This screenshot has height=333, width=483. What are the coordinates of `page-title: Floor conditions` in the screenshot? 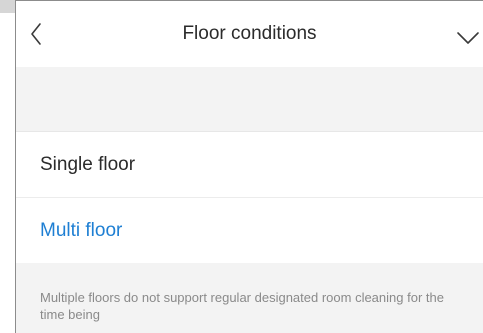 It's located at (249, 33).